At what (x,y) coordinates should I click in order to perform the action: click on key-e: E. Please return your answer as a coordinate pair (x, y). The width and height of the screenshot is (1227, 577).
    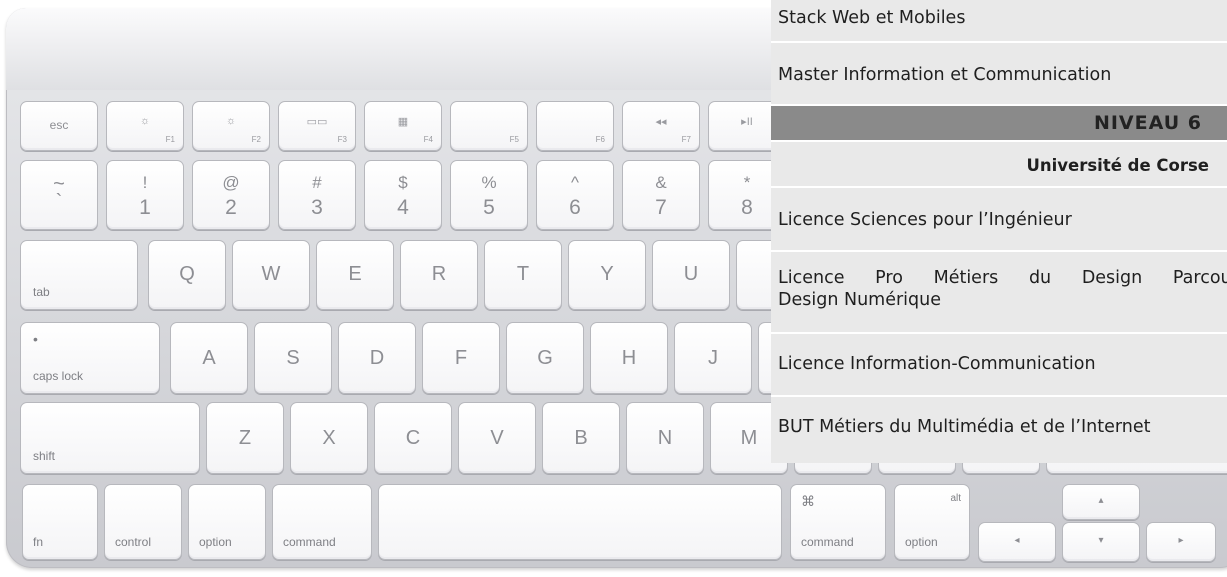
    Looking at the image, I should click on (355, 275).